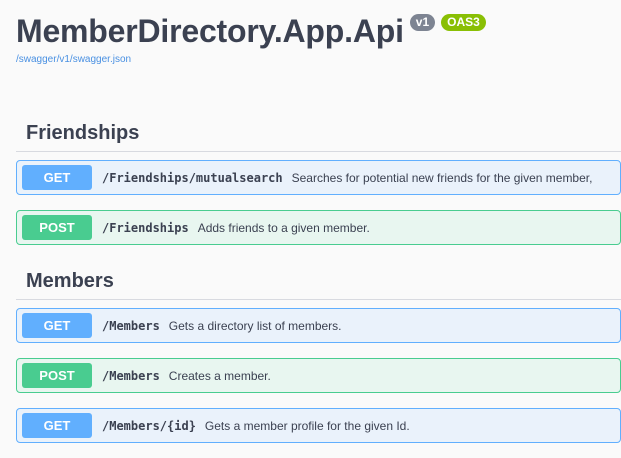 The height and width of the screenshot is (458, 621). What do you see at coordinates (149, 425) in the screenshot?
I see `operation-path: /Members/{id}` at bounding box center [149, 425].